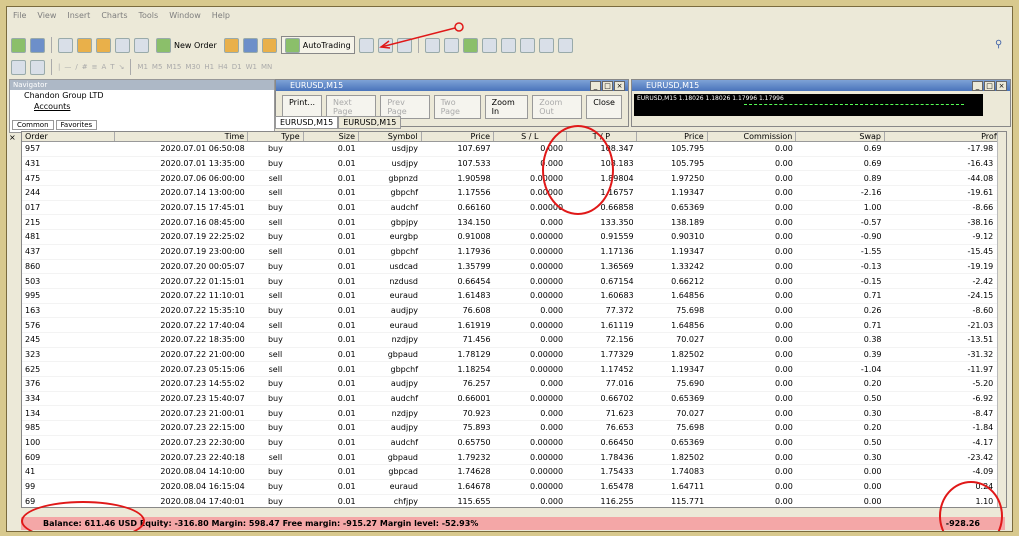 This screenshot has height=536, width=1019. What do you see at coordinates (192, 67) in the screenshot?
I see `timeframe-m30: M30` at bounding box center [192, 67].